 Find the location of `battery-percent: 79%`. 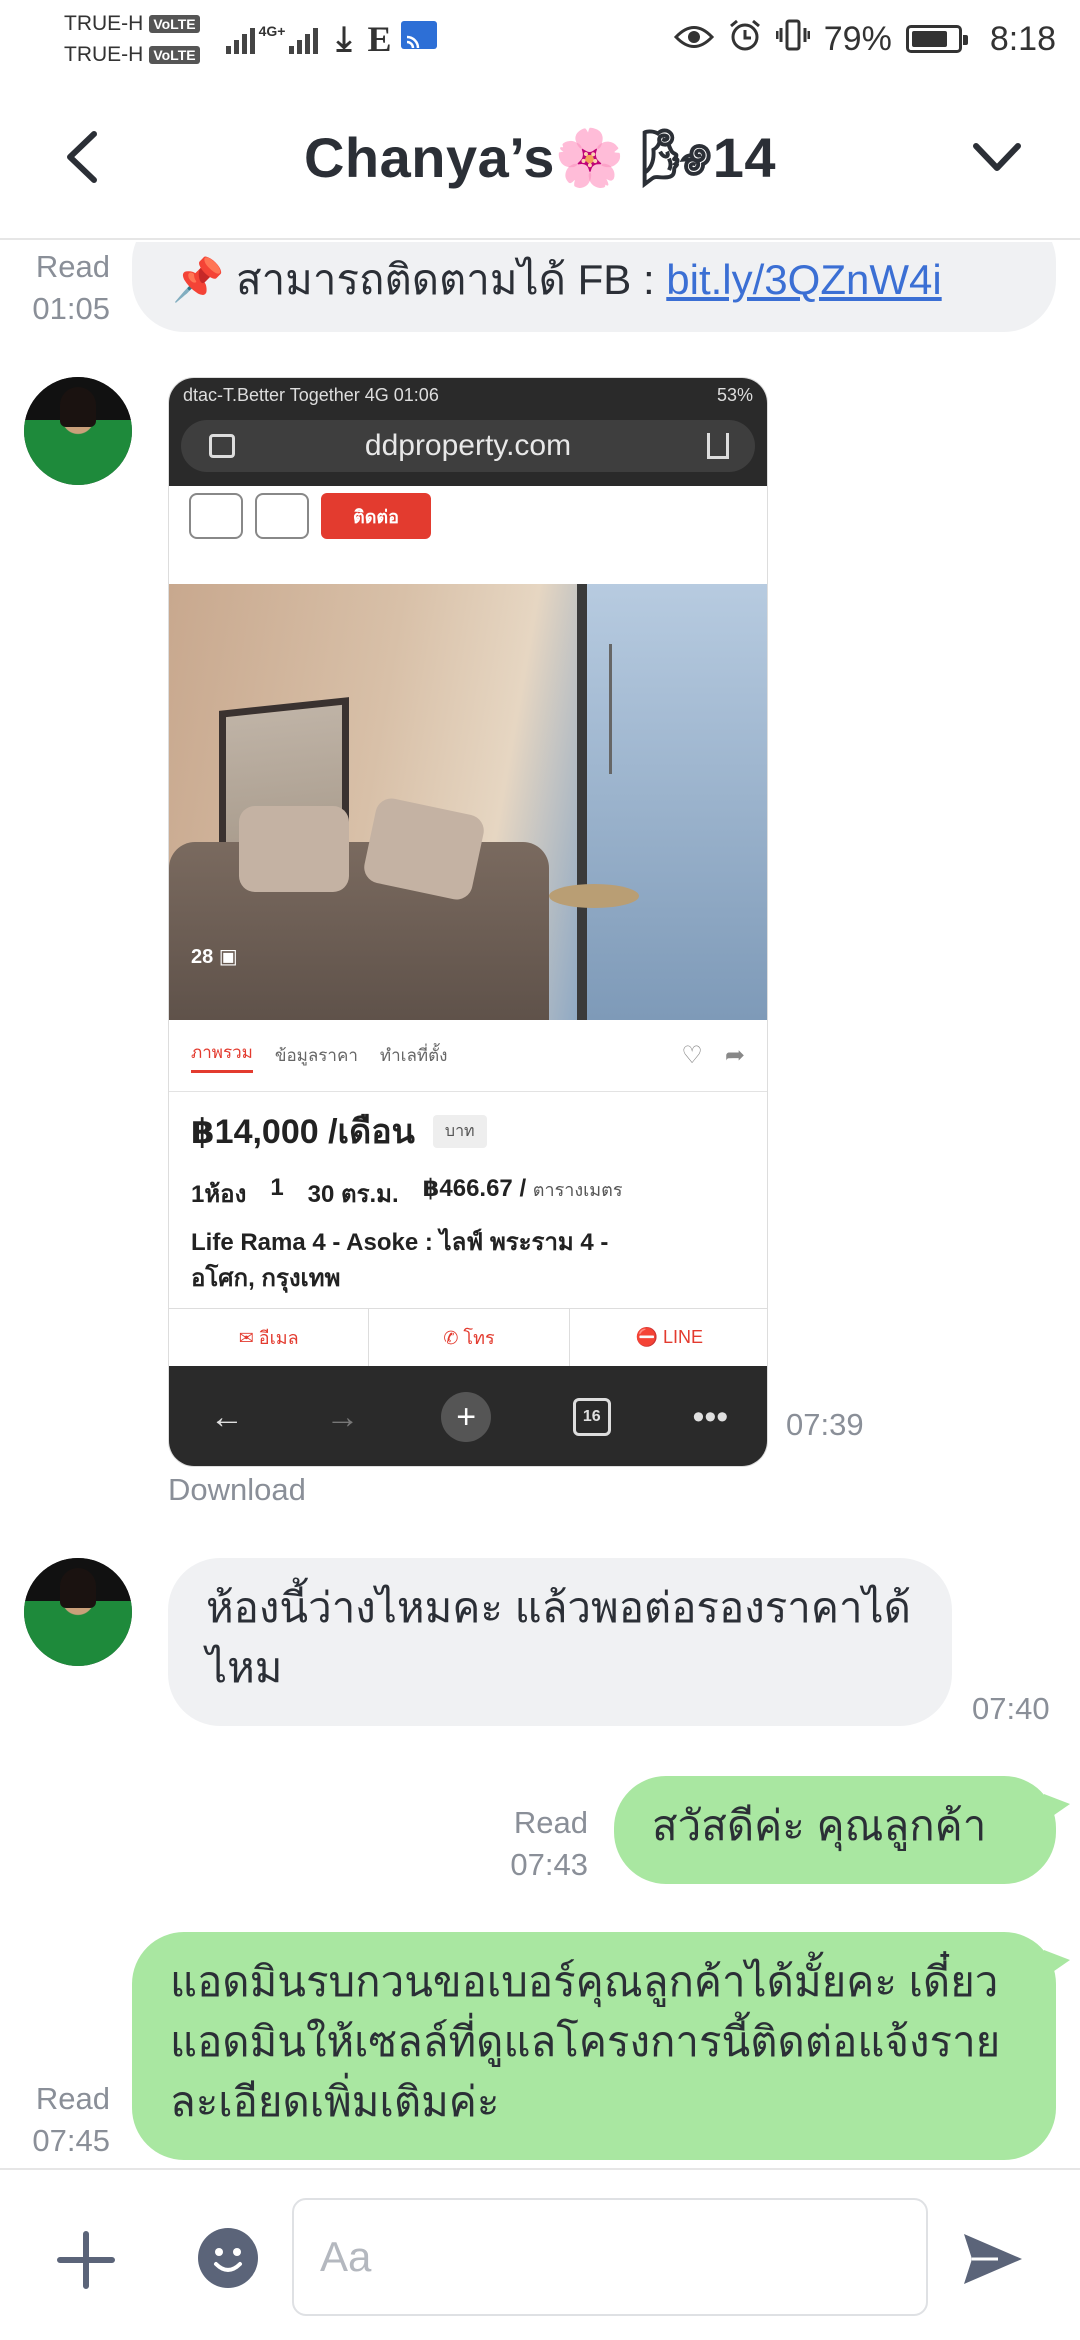

battery-percent: 79% is located at coordinates (857, 38).